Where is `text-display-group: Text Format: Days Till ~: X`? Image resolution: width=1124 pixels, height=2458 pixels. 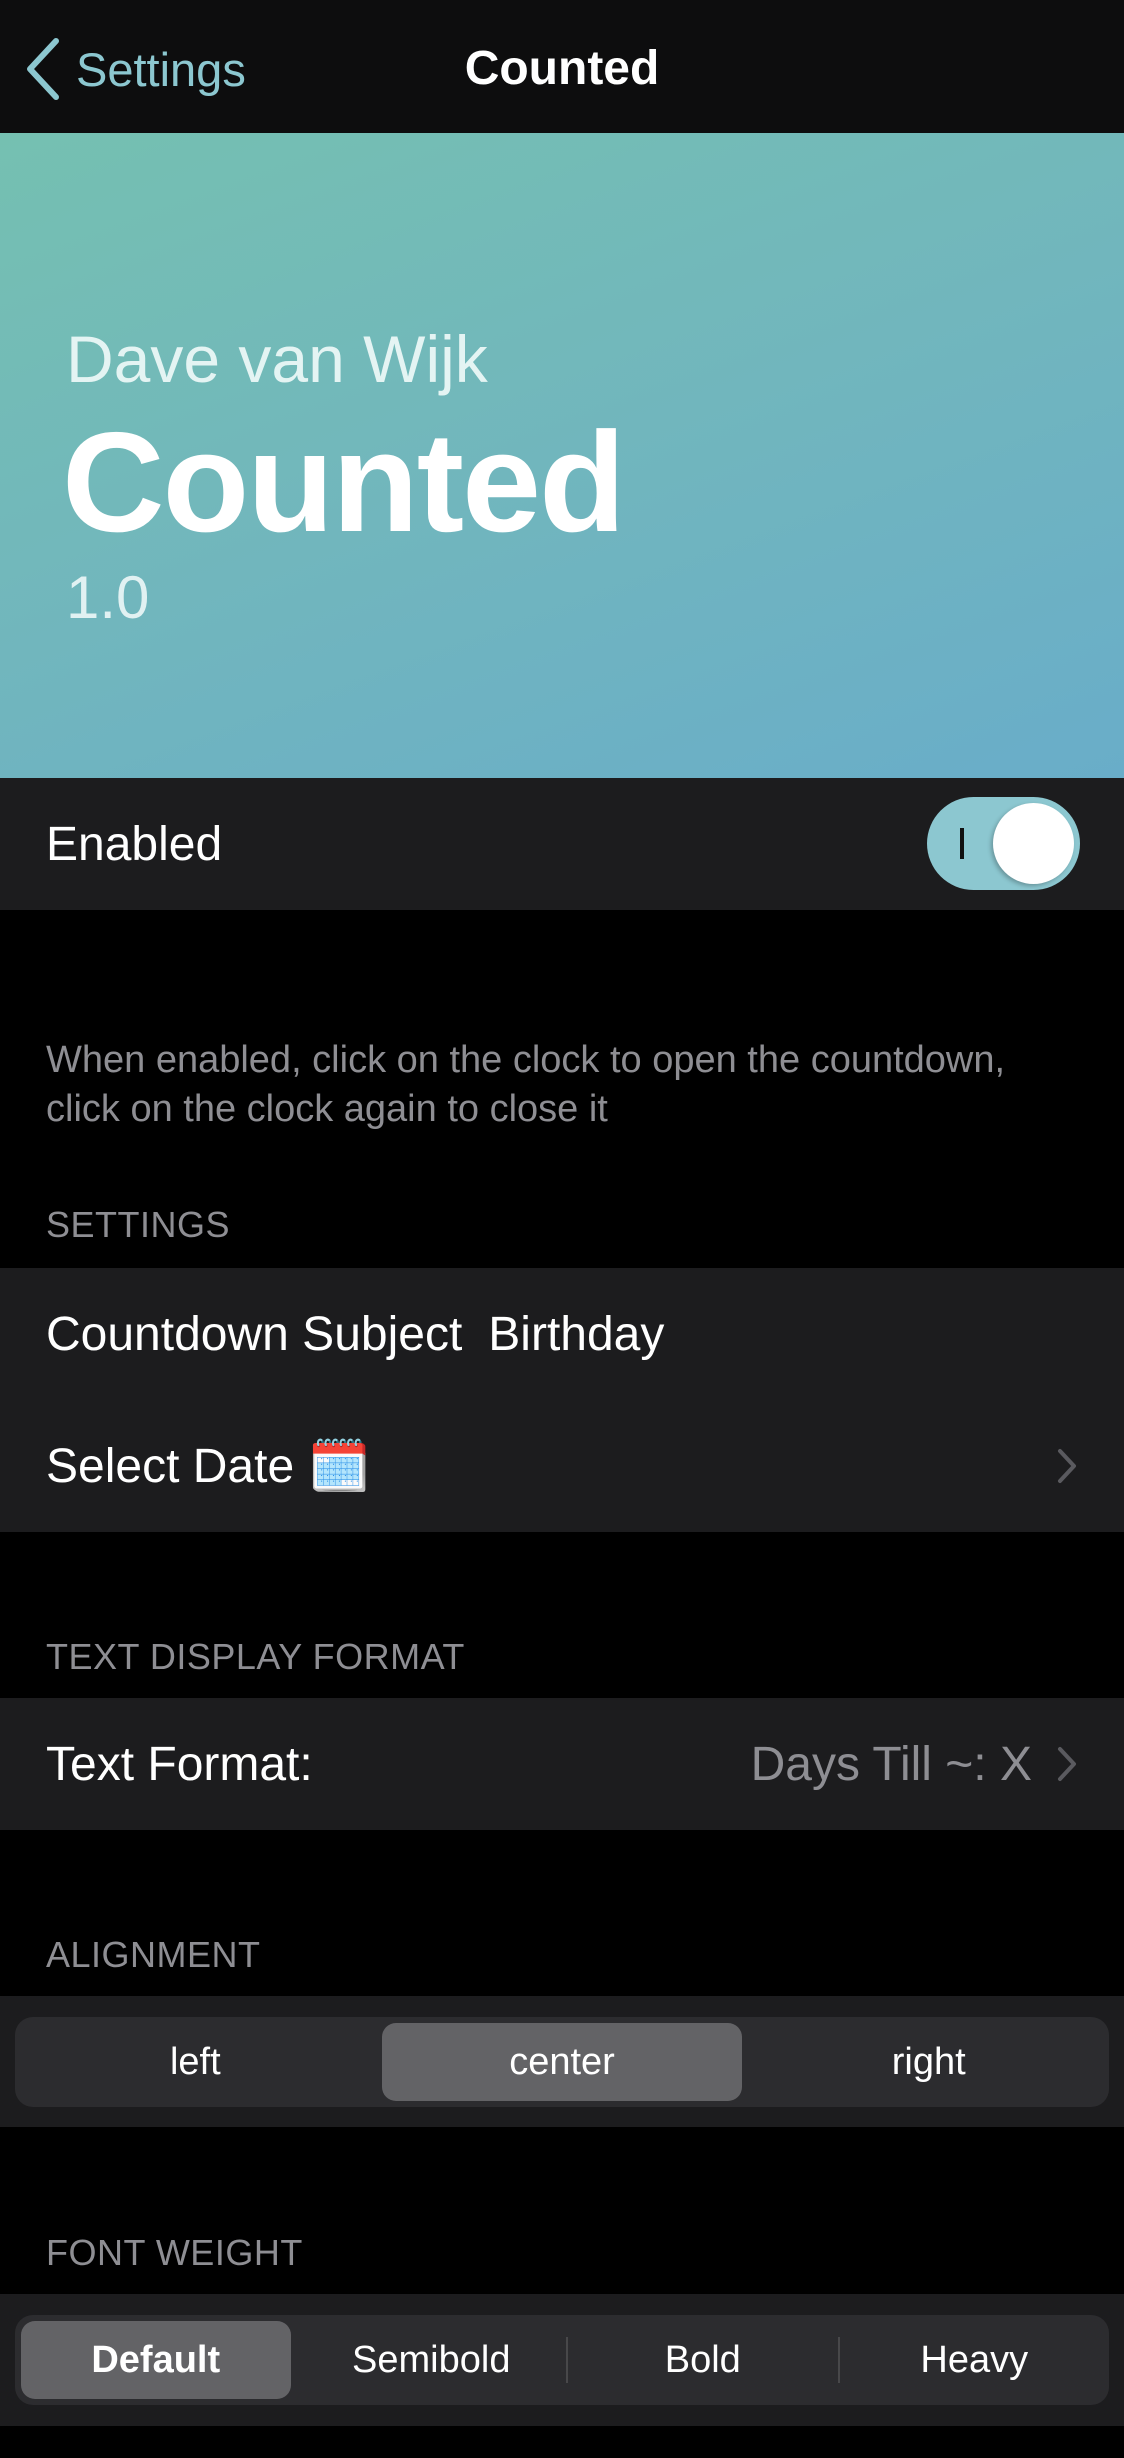 text-display-group: Text Format: Days Till ~: X is located at coordinates (562, 1764).